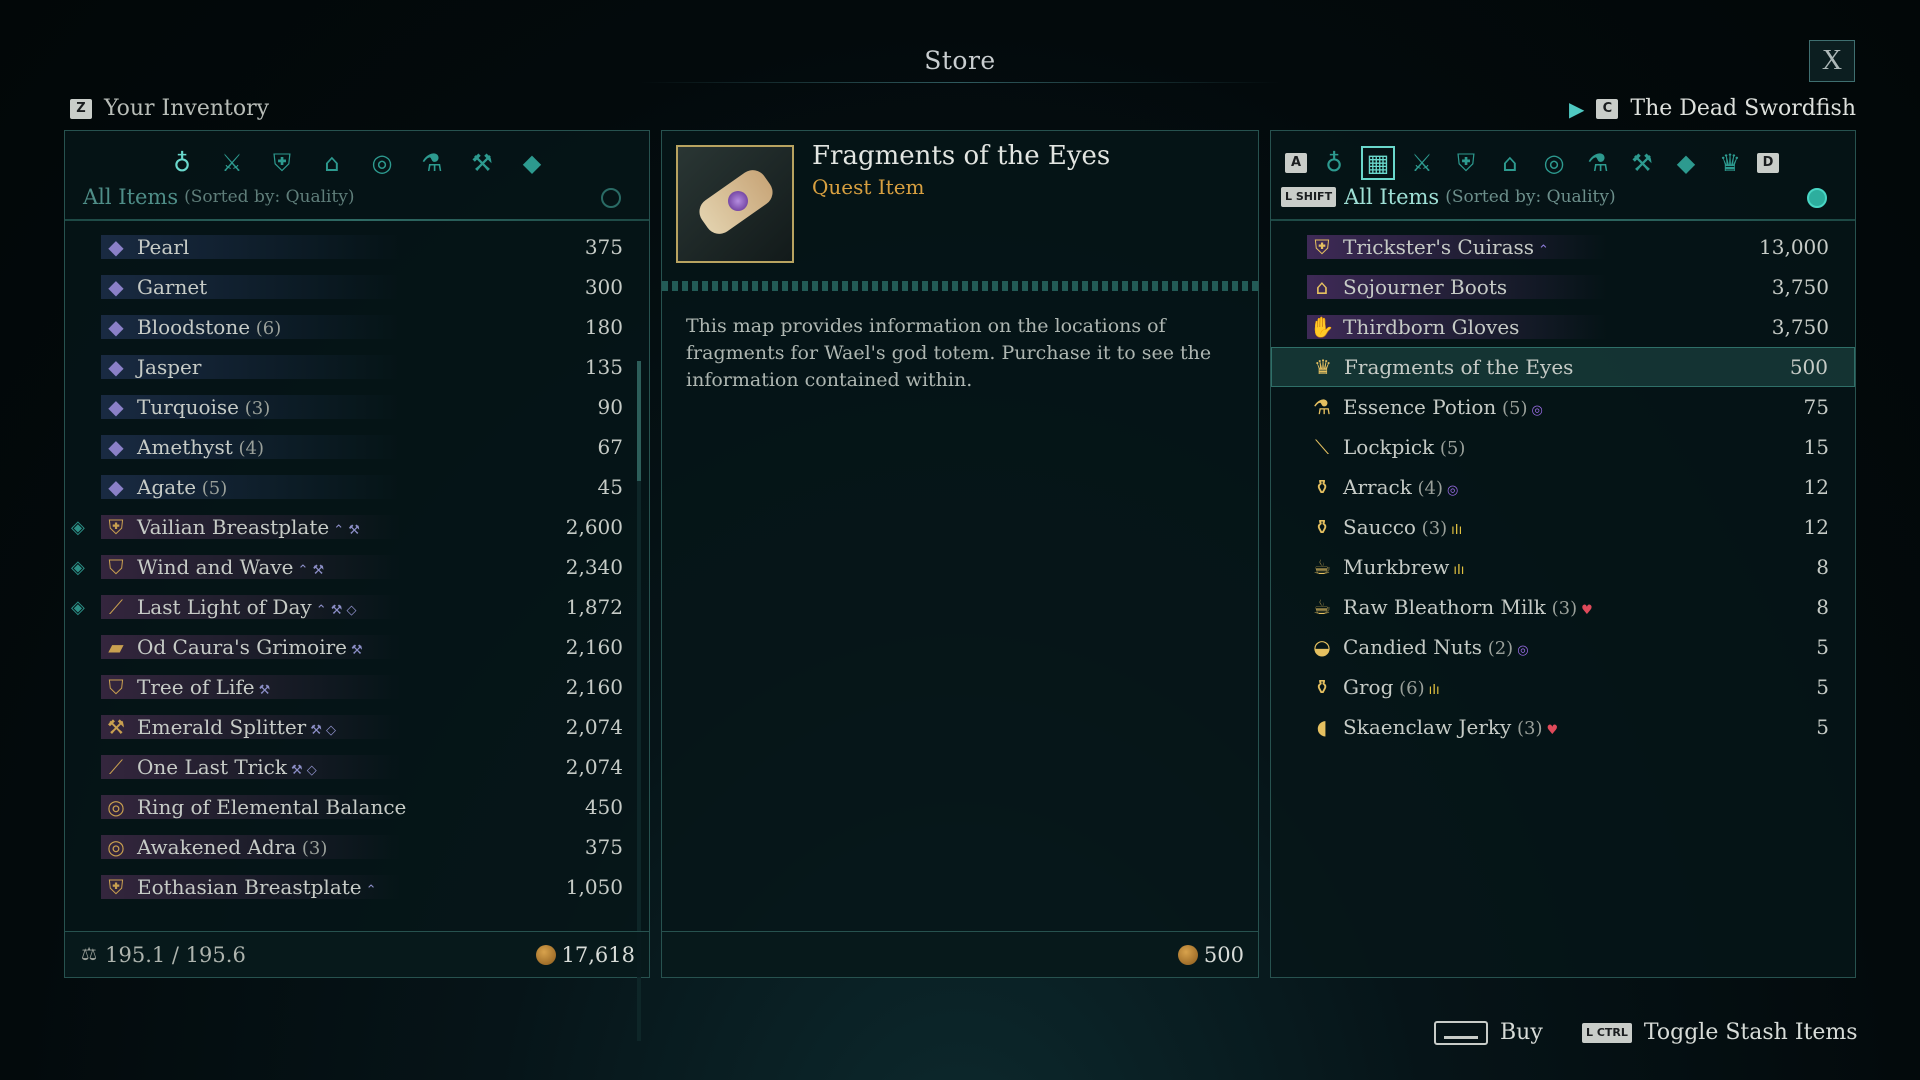  I want to click on list-item: ◆ Turquoise (3) 90, so click(357, 407).